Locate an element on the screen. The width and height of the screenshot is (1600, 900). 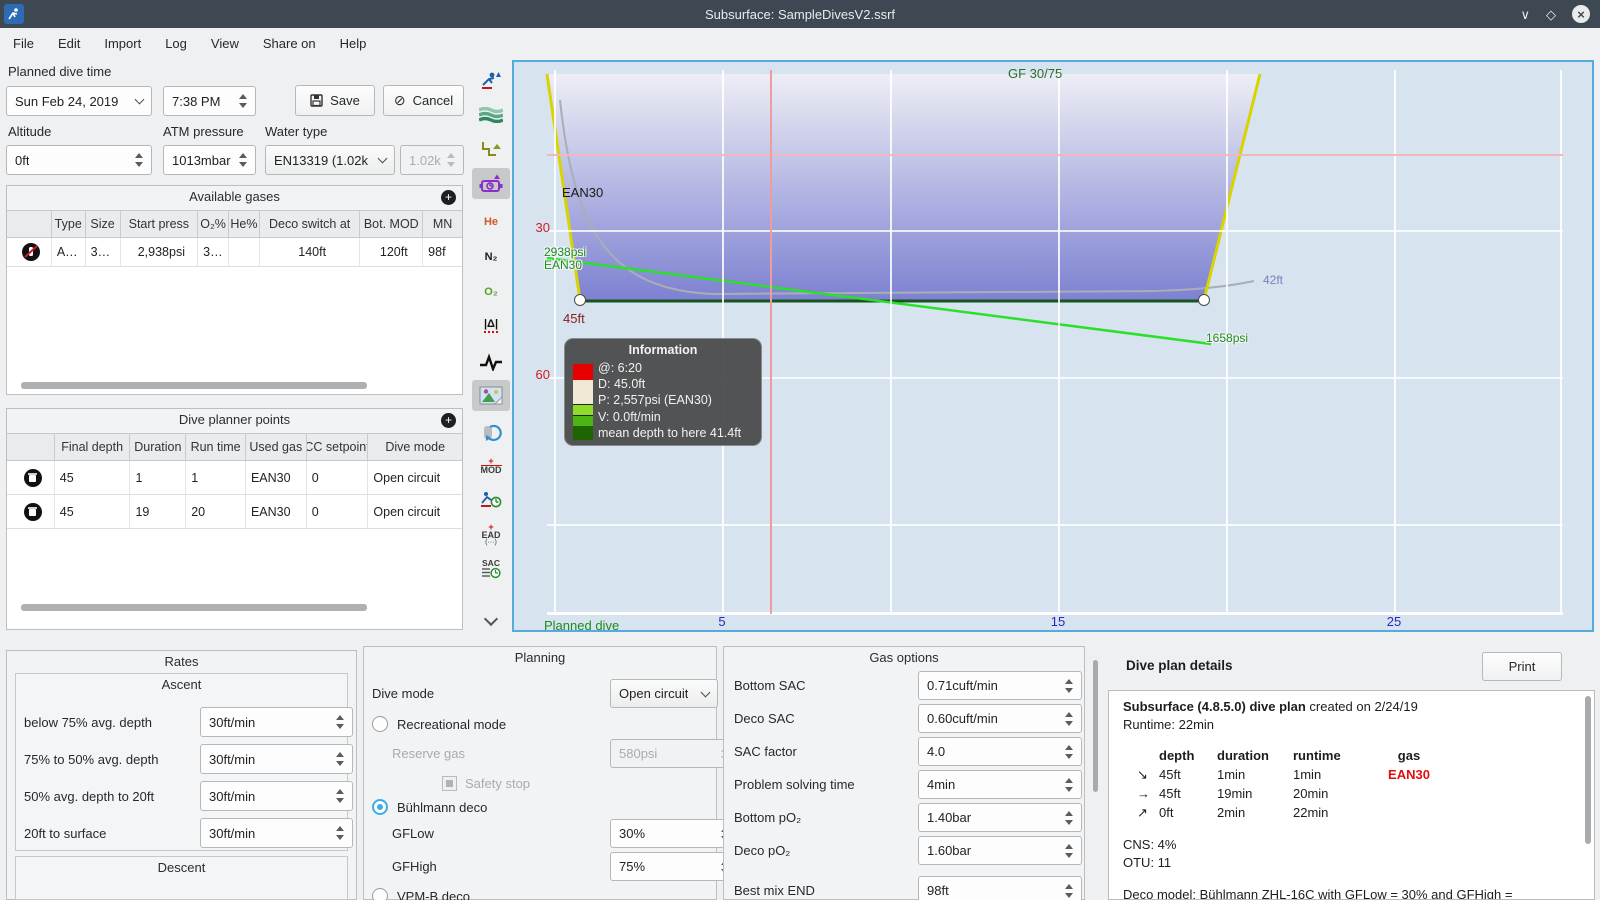
maximize-icon: ◇ is located at coordinates (1551, 14).